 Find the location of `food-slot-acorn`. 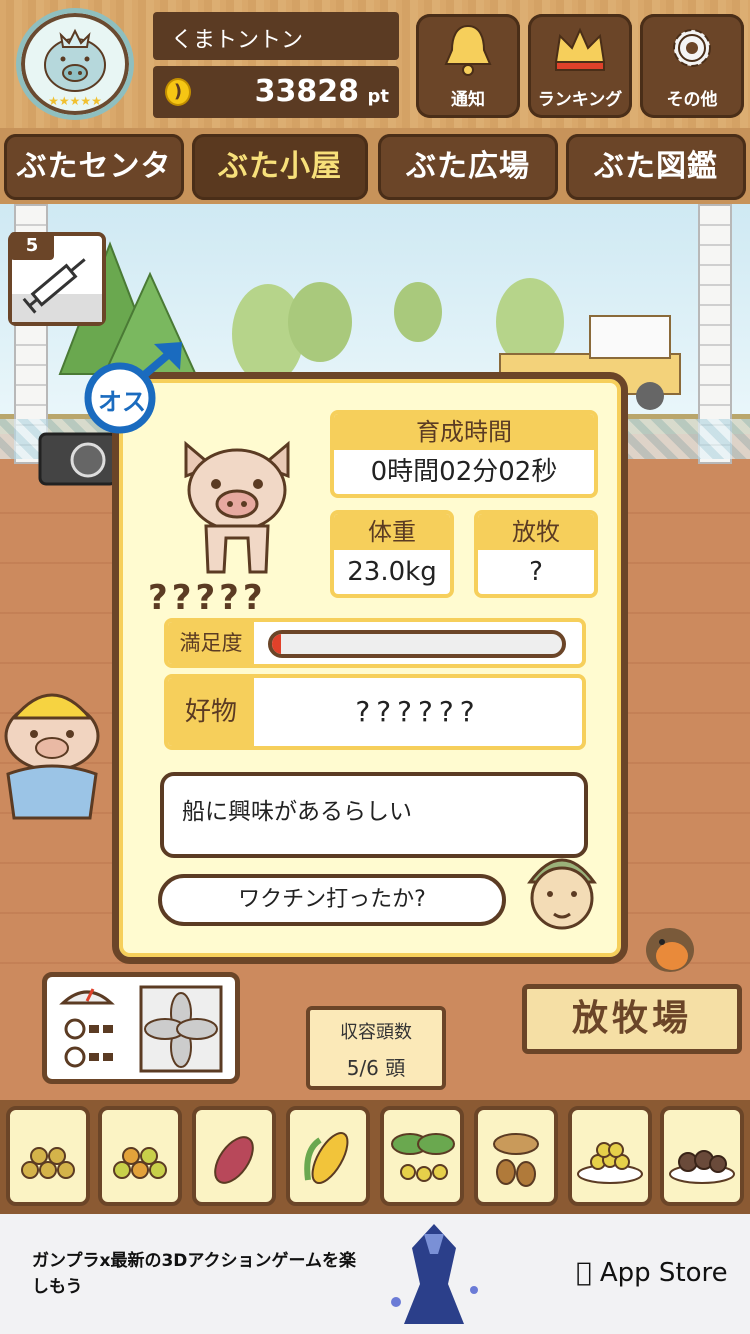

food-slot-acorn is located at coordinates (516, 1156).